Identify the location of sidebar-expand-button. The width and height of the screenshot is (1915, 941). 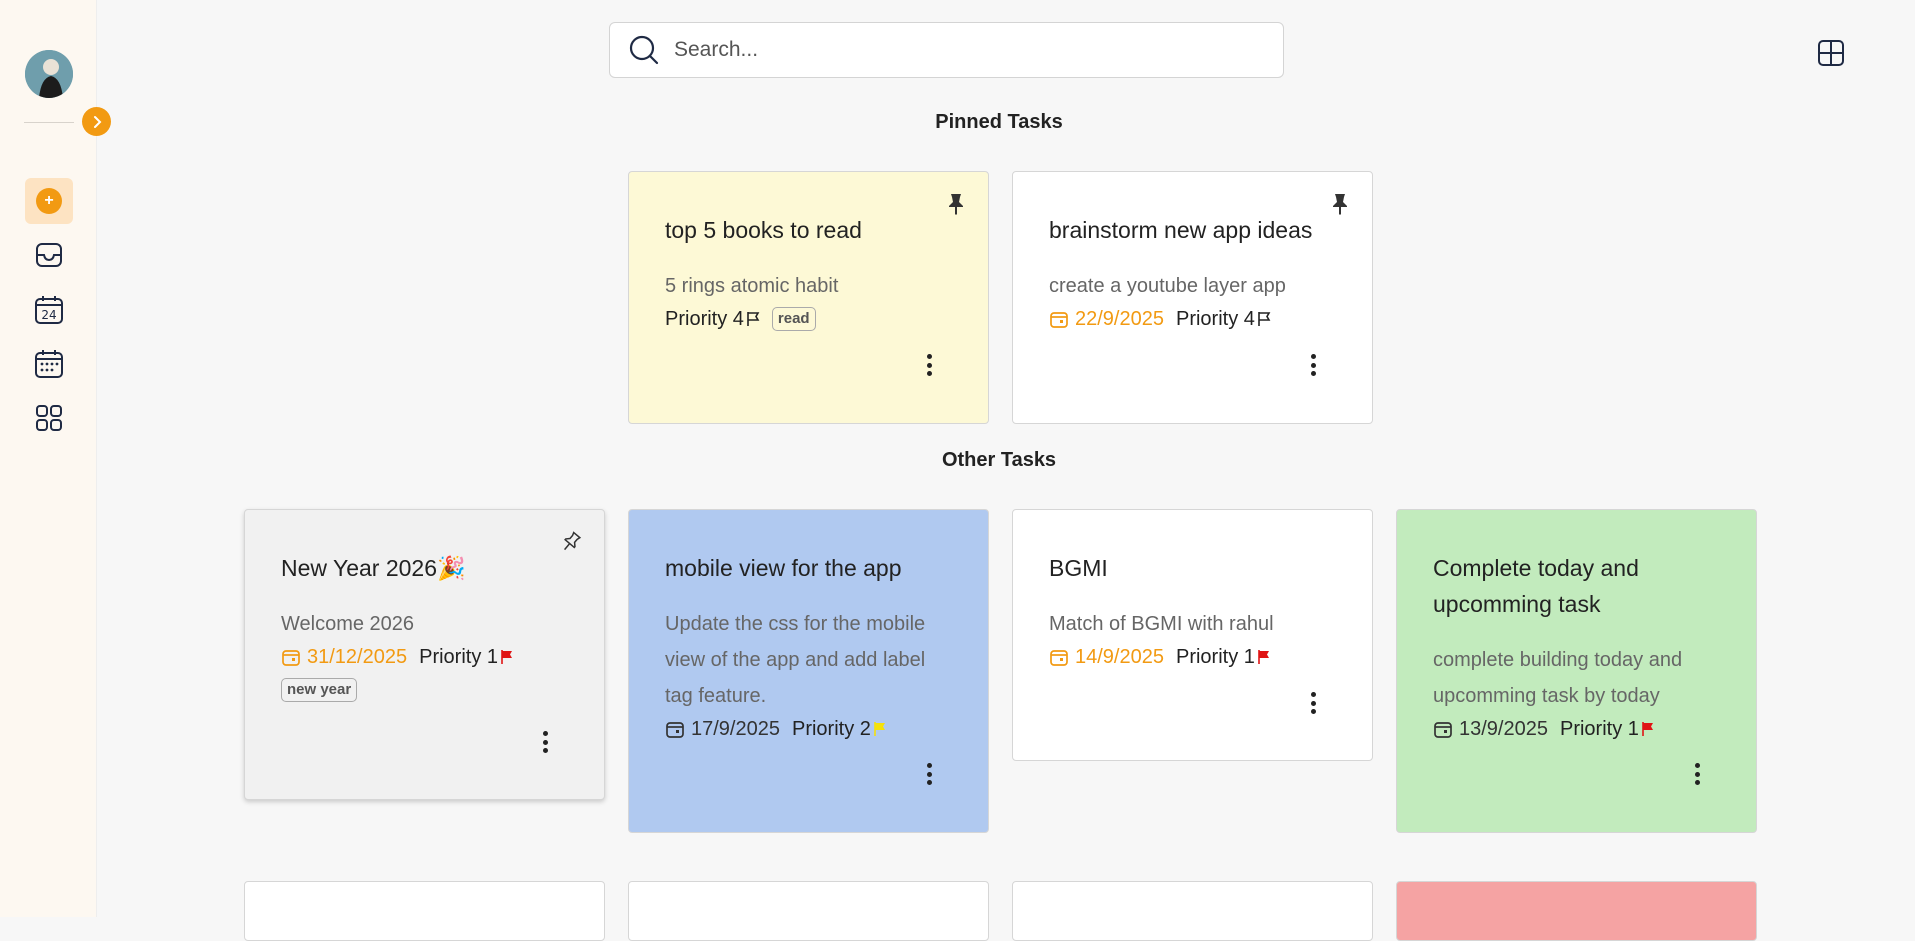
(96, 121).